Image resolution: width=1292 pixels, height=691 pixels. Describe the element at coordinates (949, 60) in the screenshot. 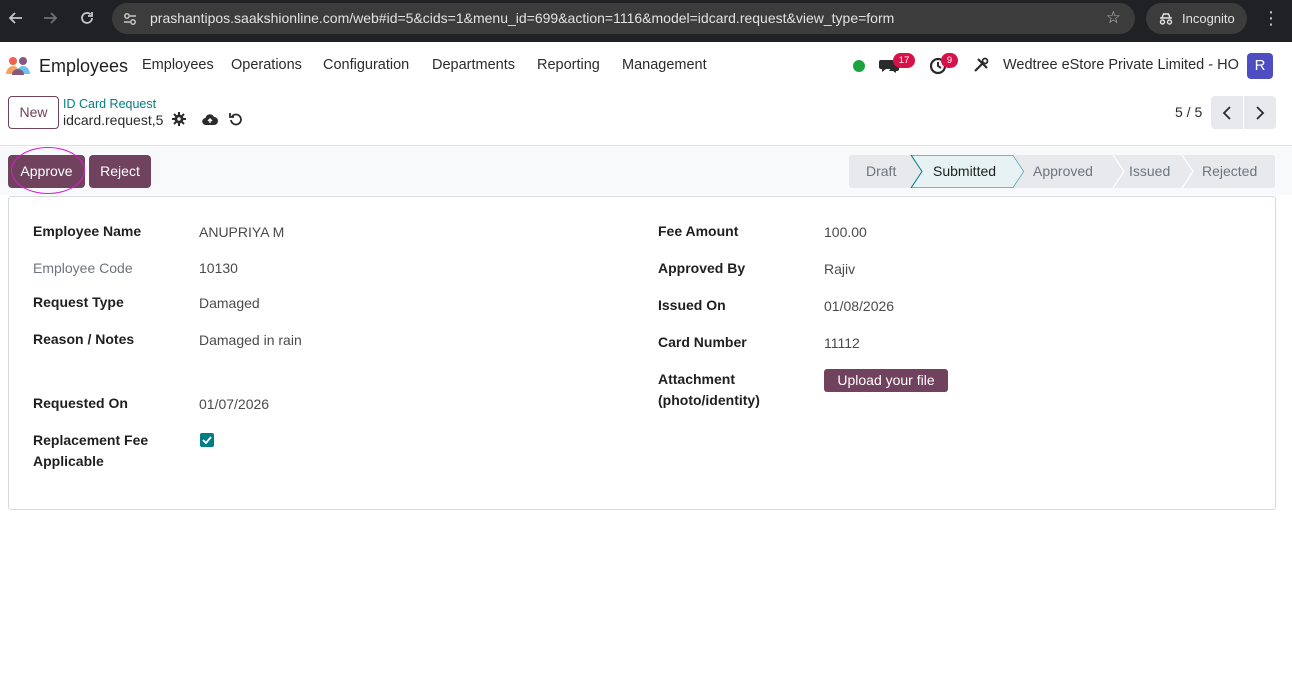

I see `activities-count-badge: 9` at that location.